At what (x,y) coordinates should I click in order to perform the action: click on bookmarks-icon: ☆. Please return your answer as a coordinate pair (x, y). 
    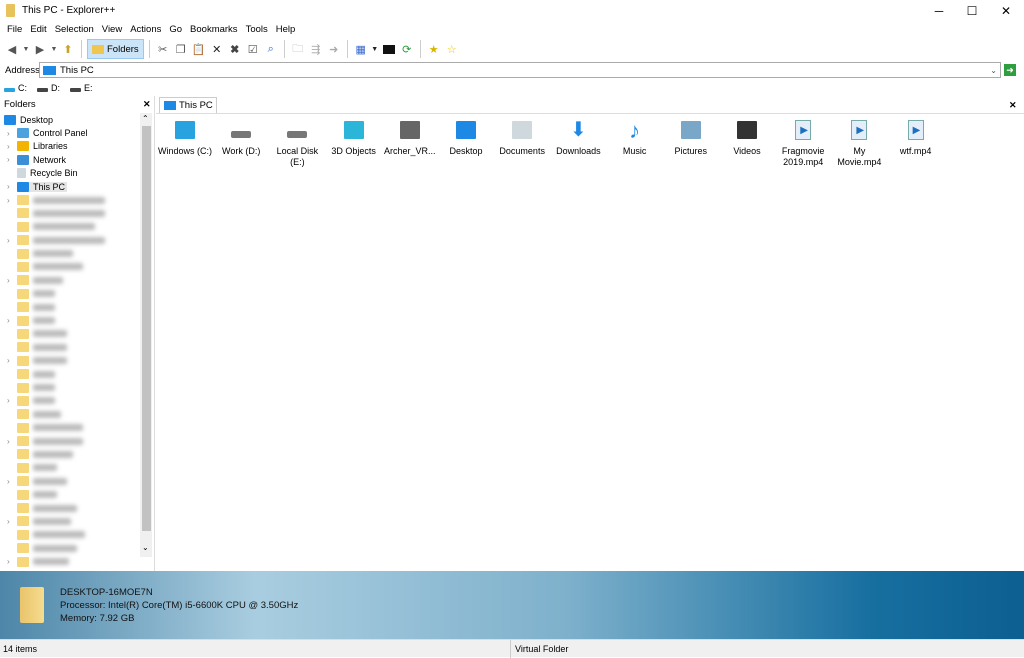
    Looking at the image, I should click on (452, 49).